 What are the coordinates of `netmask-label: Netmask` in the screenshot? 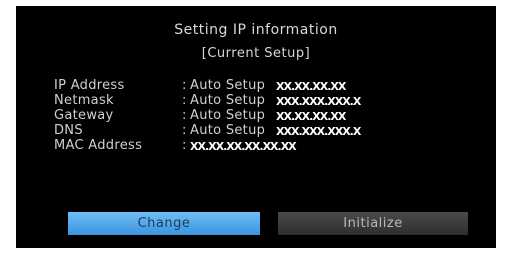 It's located at (84, 100).